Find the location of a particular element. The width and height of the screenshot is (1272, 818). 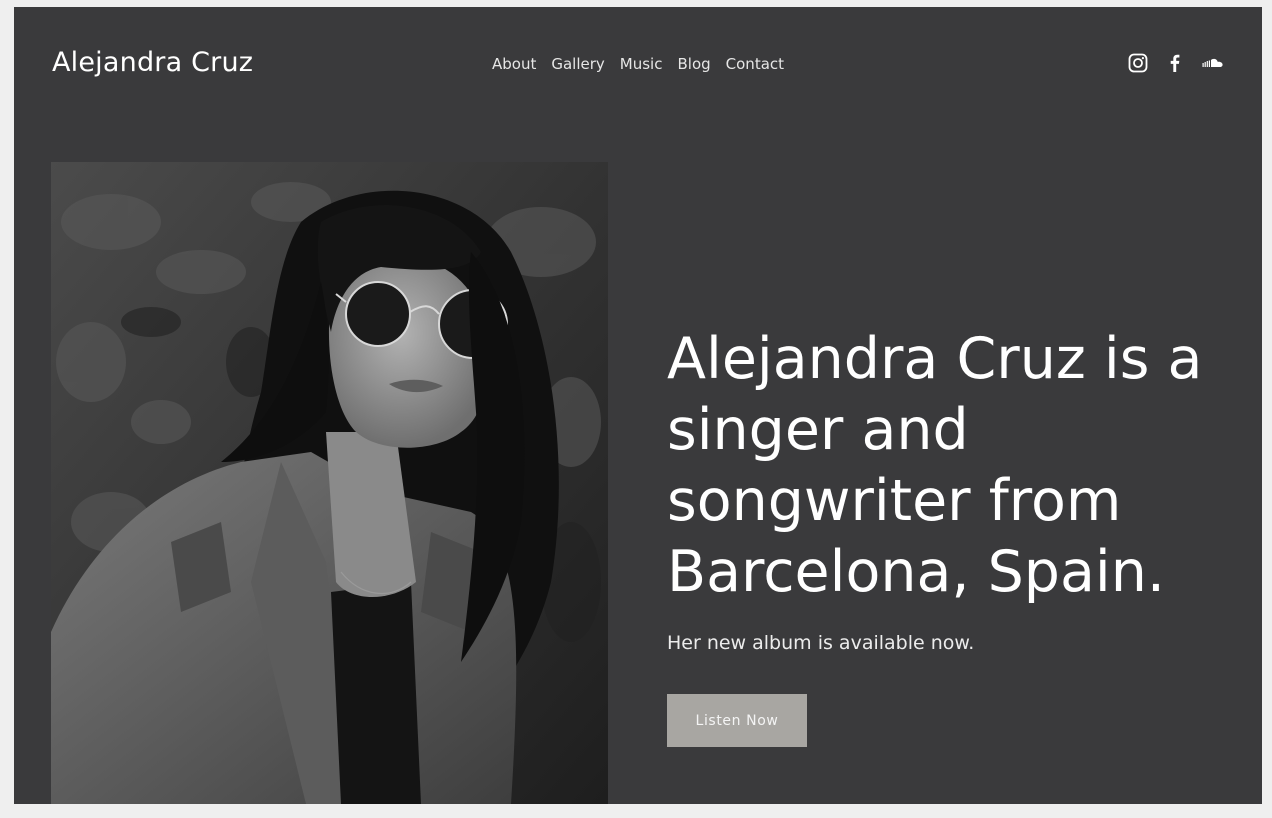

soundcloud-icon is located at coordinates (1212, 63).